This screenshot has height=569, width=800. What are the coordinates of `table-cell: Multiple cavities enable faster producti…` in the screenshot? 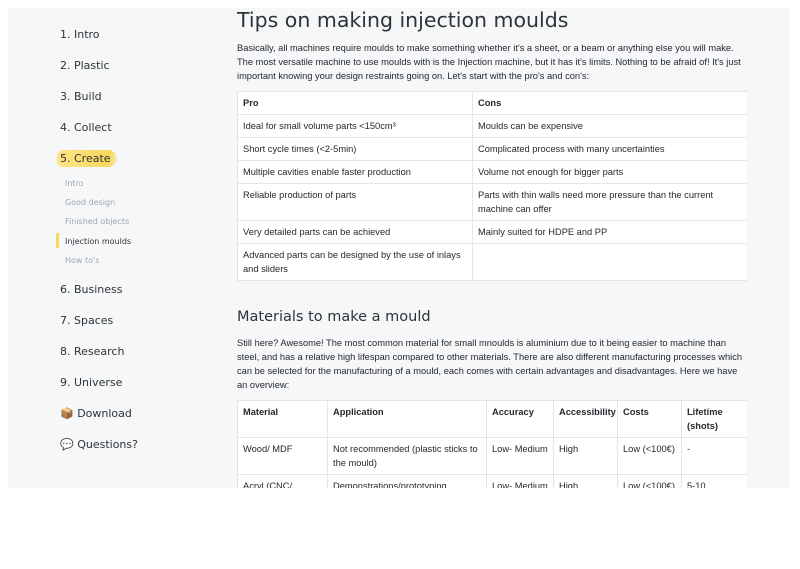 It's located at (355, 172).